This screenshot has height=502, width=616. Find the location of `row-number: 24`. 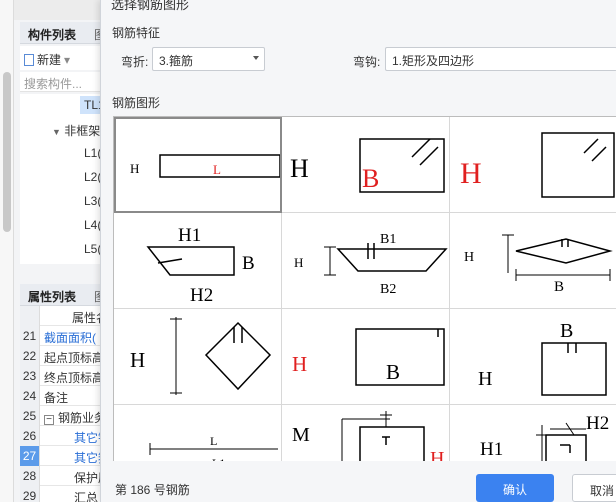

row-number: 24 is located at coordinates (30, 396).